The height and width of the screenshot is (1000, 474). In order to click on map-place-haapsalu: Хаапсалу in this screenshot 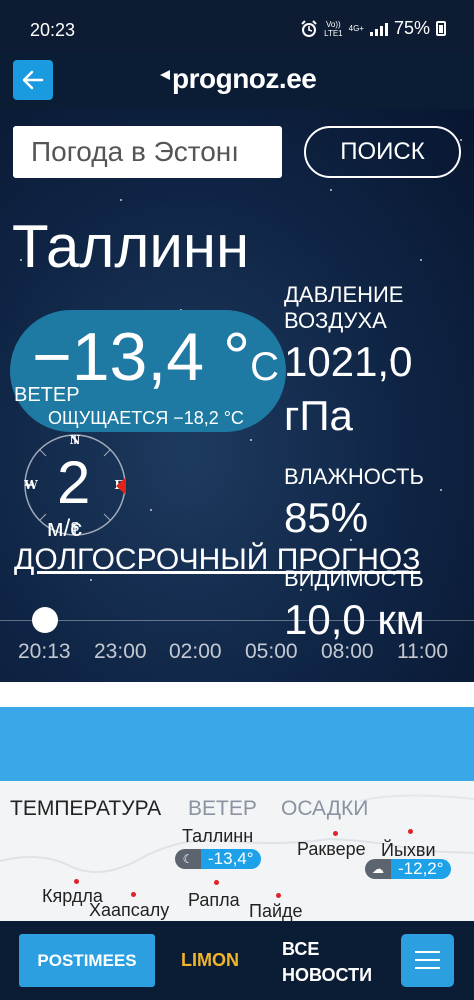, I will do `click(129, 910)`.